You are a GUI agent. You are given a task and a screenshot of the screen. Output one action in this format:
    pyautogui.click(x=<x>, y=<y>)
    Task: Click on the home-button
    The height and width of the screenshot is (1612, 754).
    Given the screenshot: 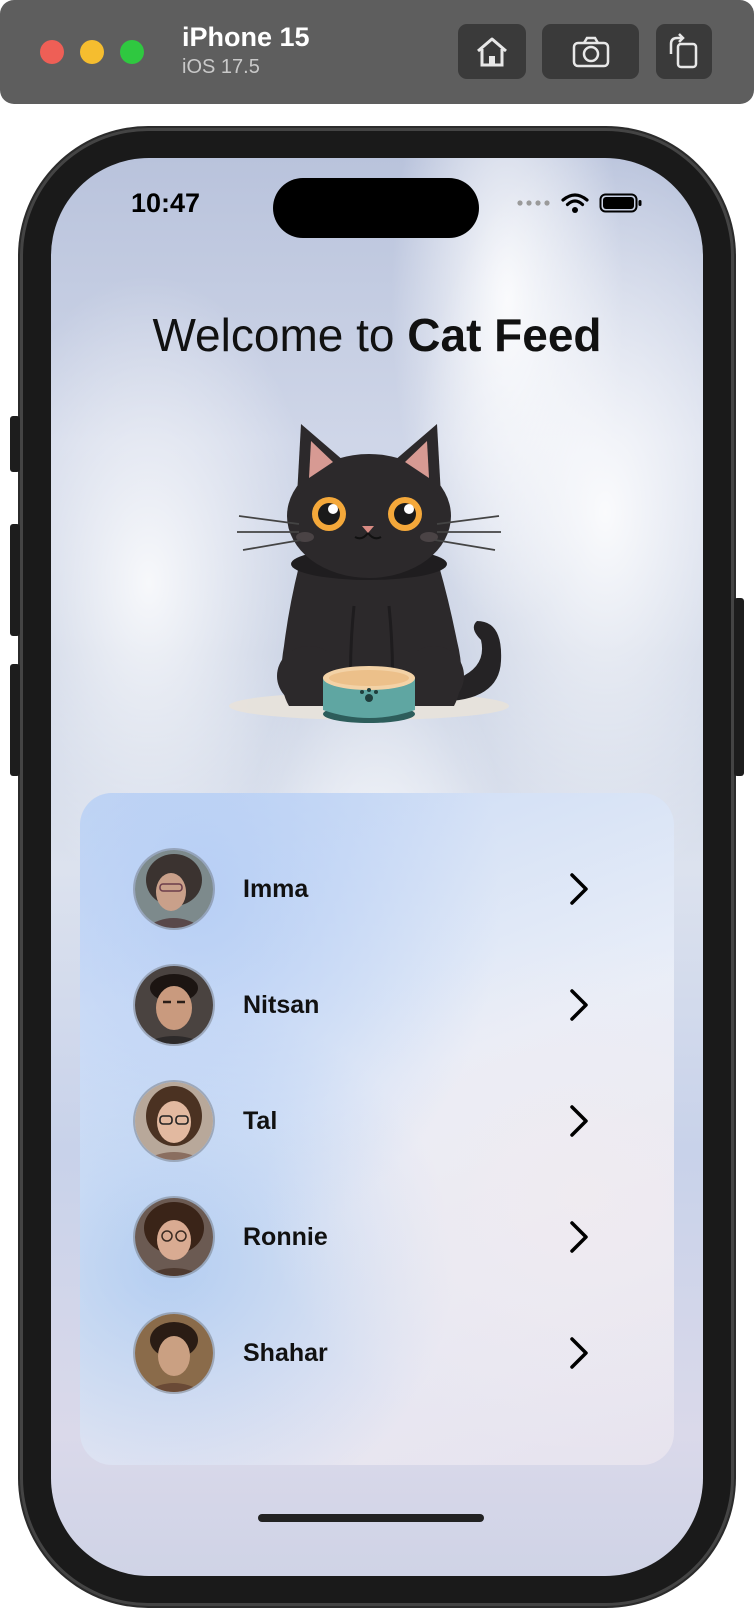 What is the action you would take?
    pyautogui.click(x=492, y=51)
    